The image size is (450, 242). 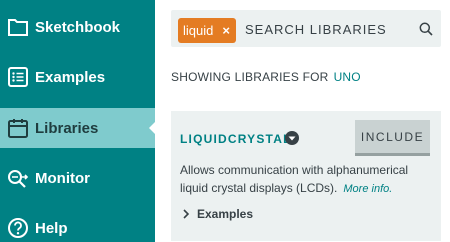 I want to click on close-icon: ×, so click(x=226, y=30).